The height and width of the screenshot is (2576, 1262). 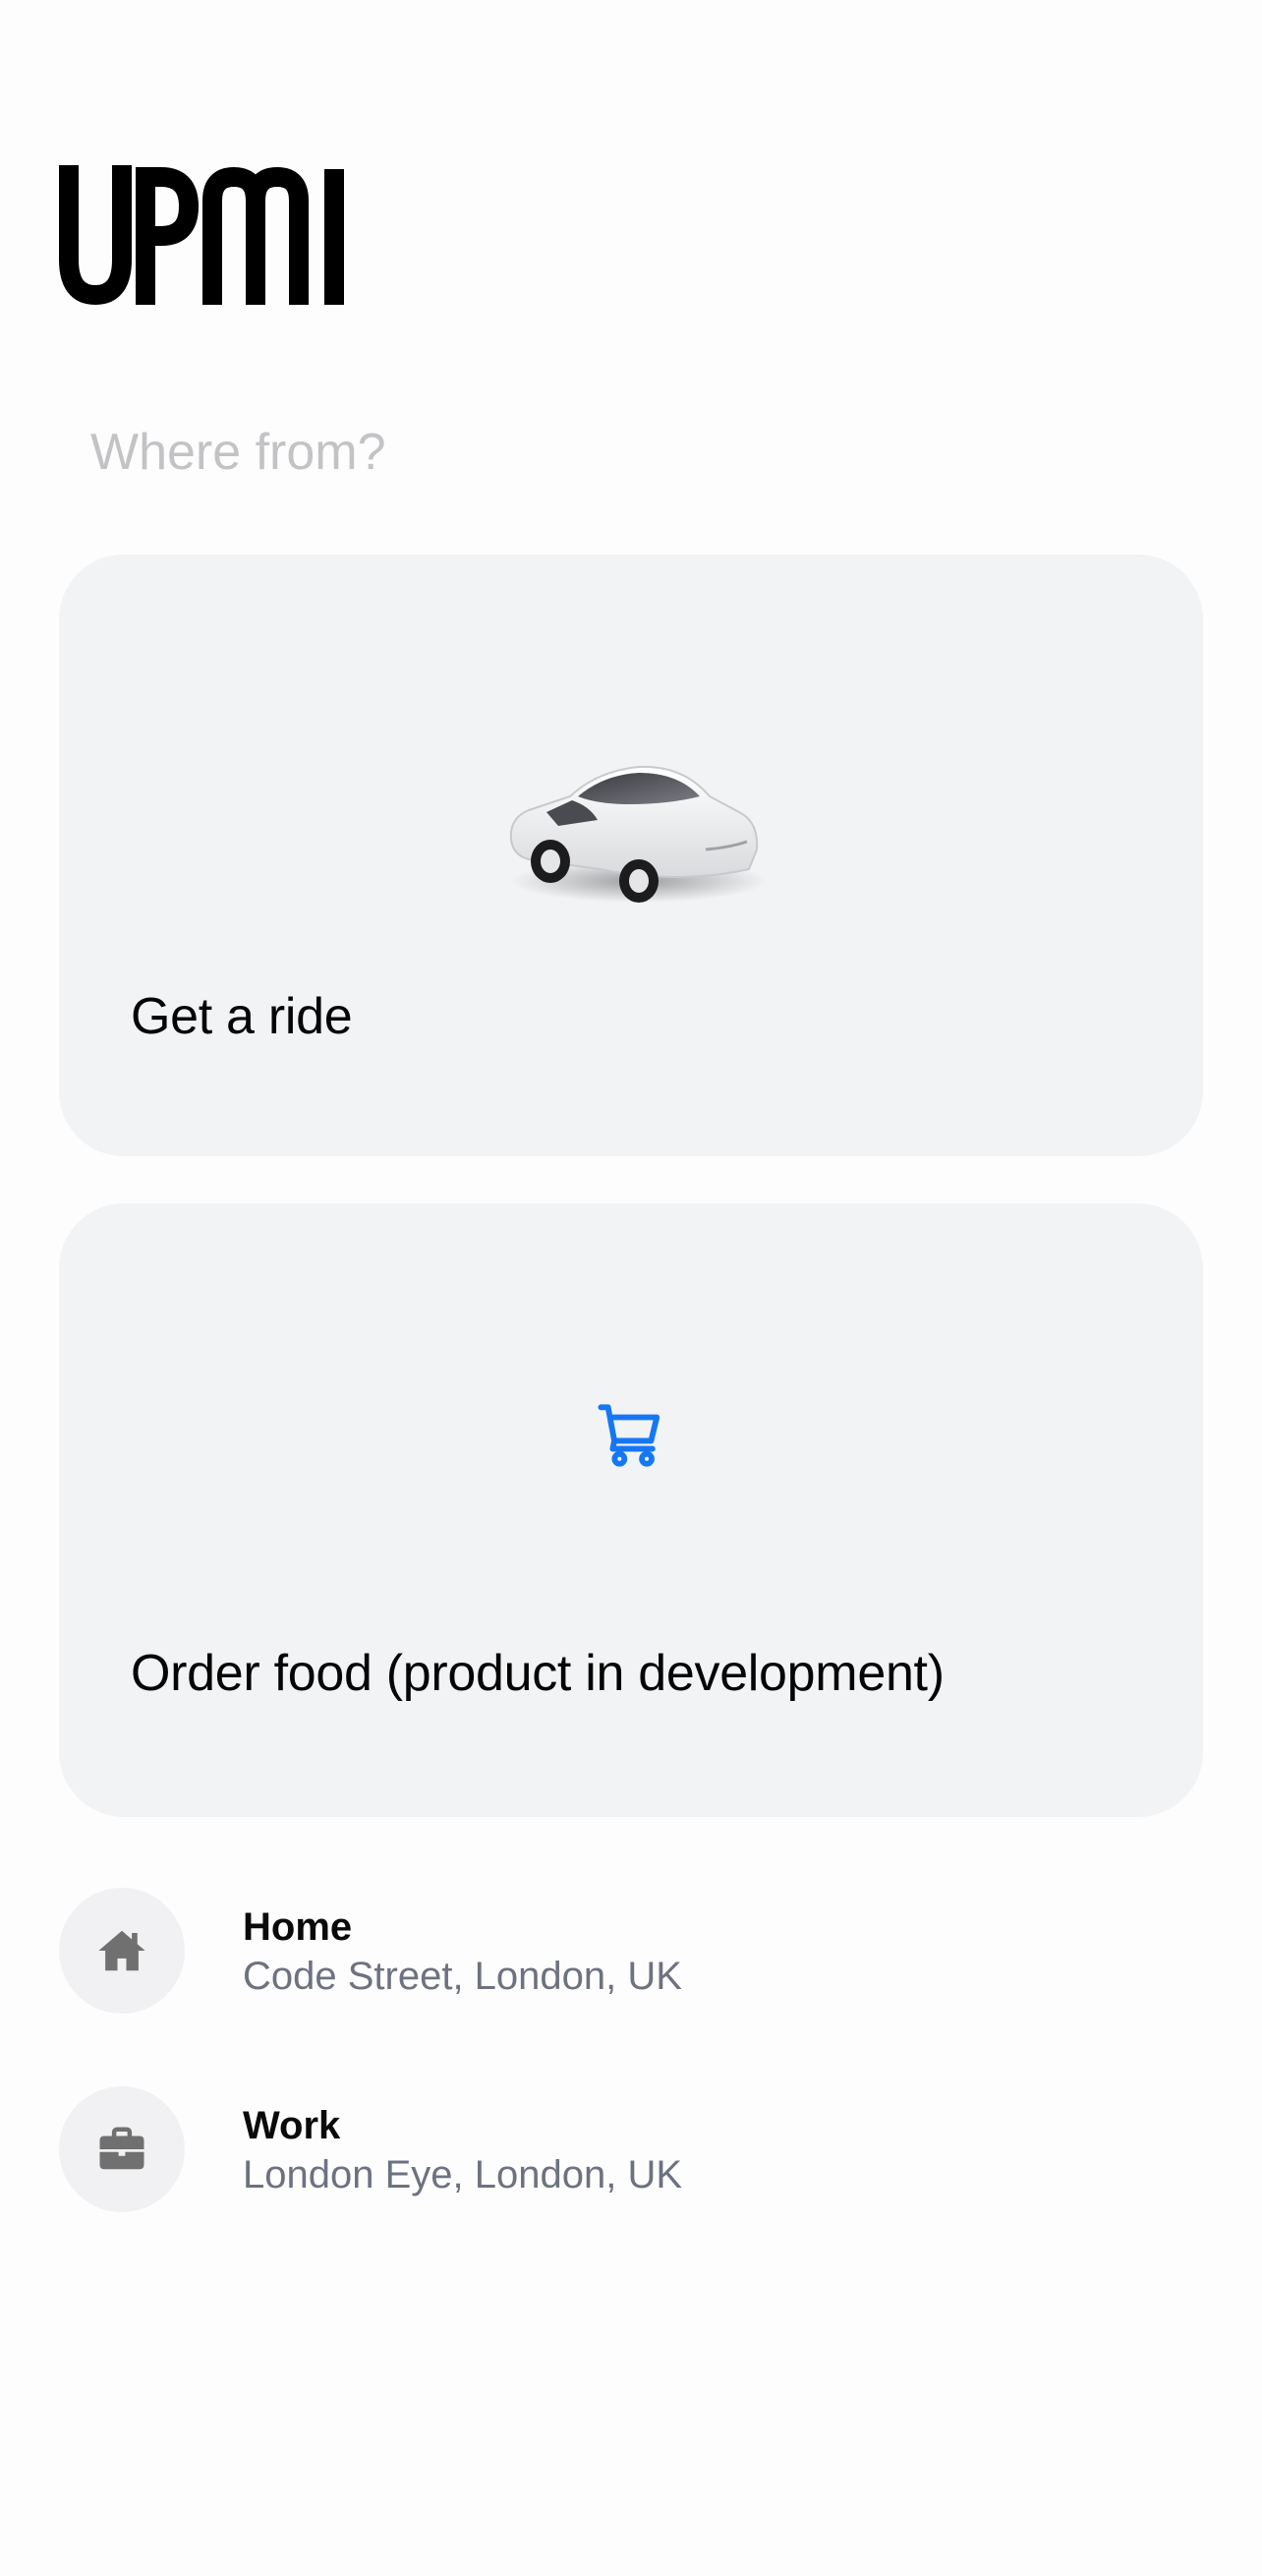 I want to click on home-icon, so click(x=121, y=1950).